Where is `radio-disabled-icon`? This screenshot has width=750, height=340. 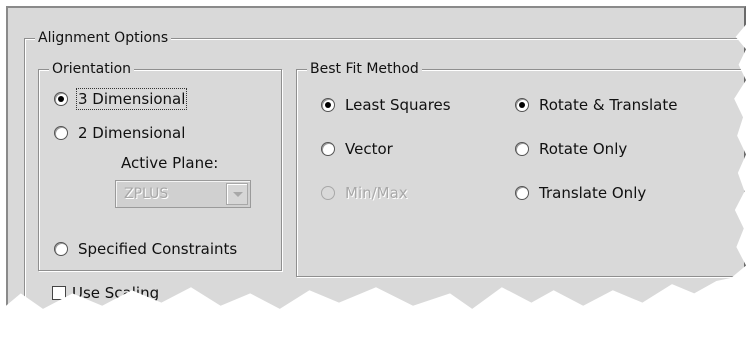
radio-disabled-icon is located at coordinates (328, 193).